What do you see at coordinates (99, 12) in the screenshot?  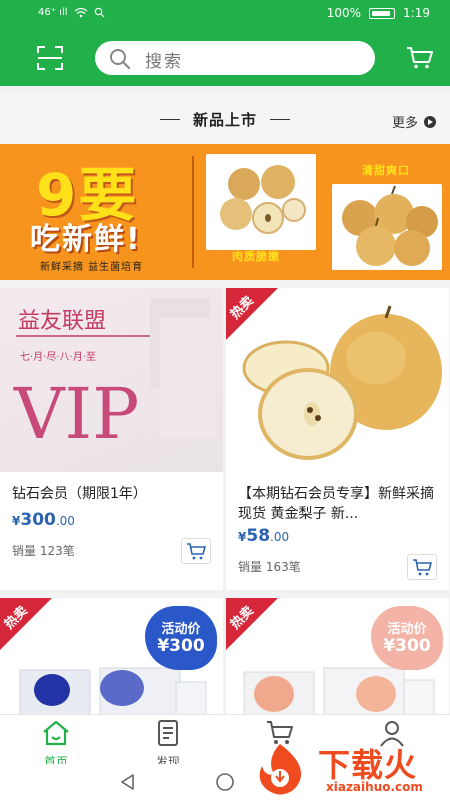 I see `search-status-icon` at bounding box center [99, 12].